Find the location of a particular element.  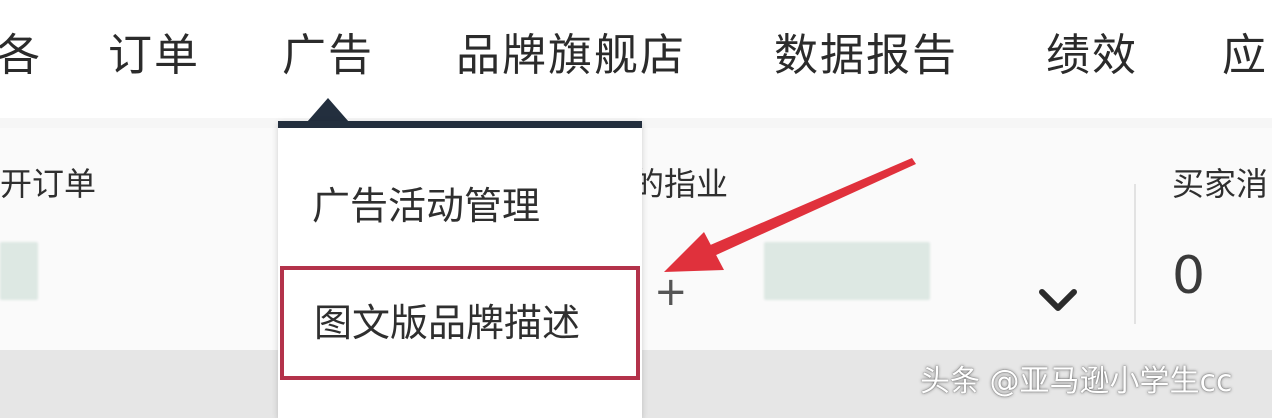

nav-item-data-reports: 数据报告 is located at coordinates (866, 56).